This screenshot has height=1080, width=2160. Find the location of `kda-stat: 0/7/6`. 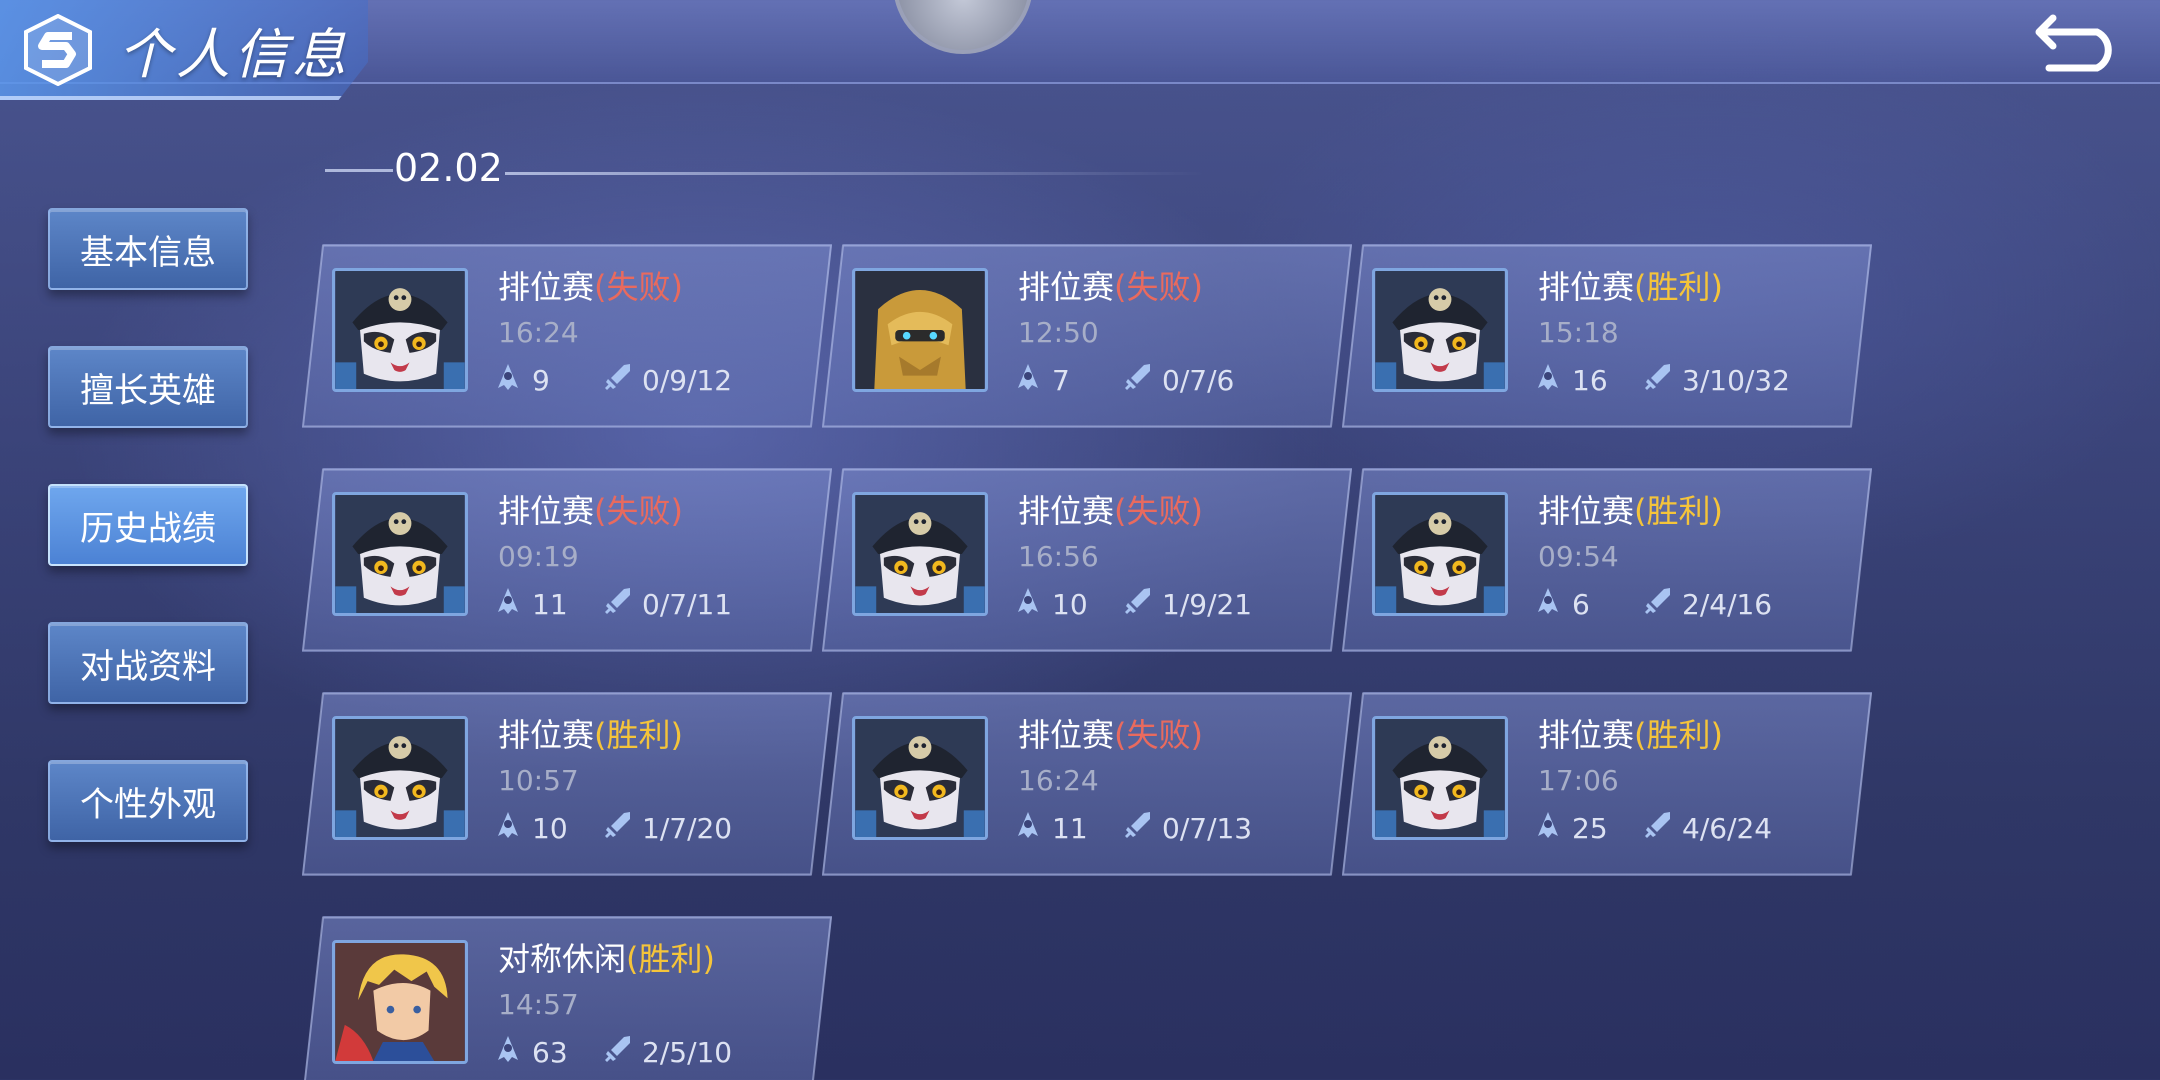

kda-stat: 0/7/6 is located at coordinates (1178, 380).